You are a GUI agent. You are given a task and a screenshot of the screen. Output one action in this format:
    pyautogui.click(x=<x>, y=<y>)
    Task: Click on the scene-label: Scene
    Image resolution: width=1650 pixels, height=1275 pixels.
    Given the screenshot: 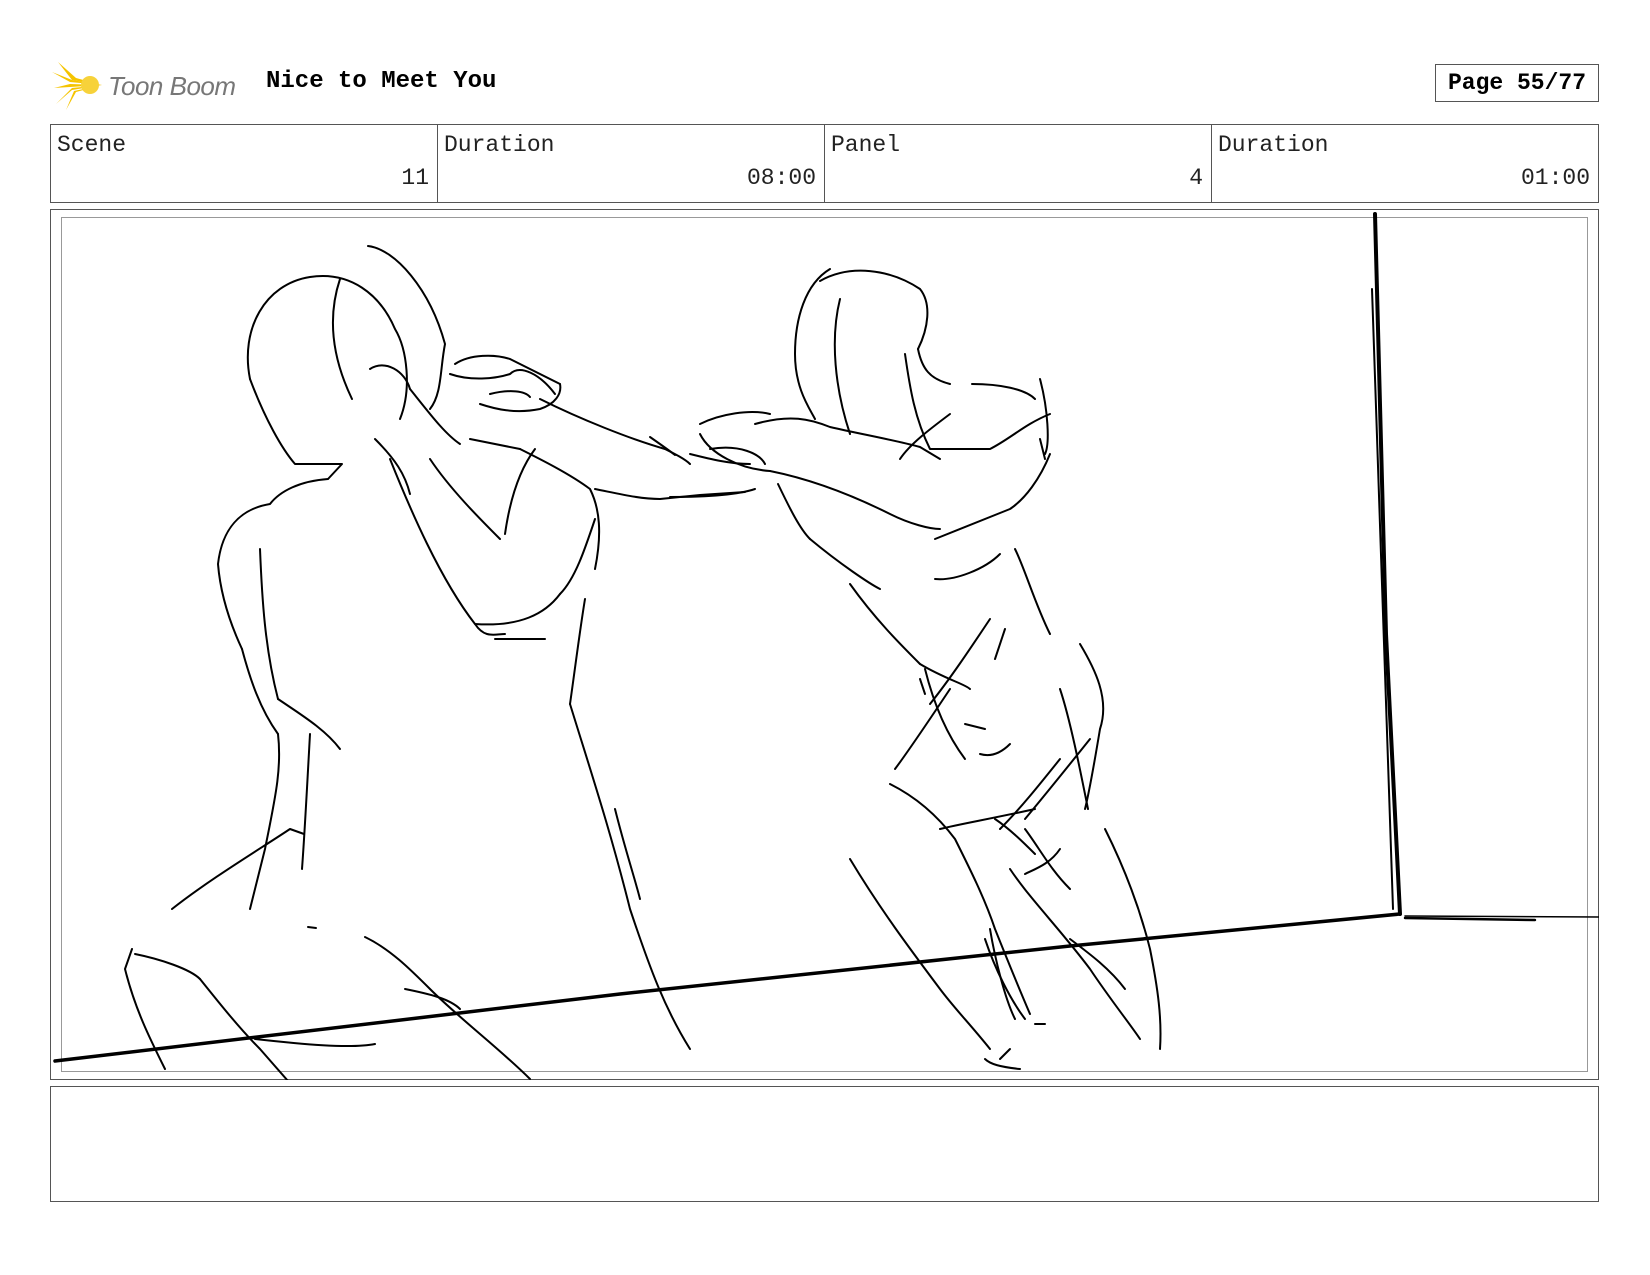 What is the action you would take?
    pyautogui.click(x=92, y=145)
    